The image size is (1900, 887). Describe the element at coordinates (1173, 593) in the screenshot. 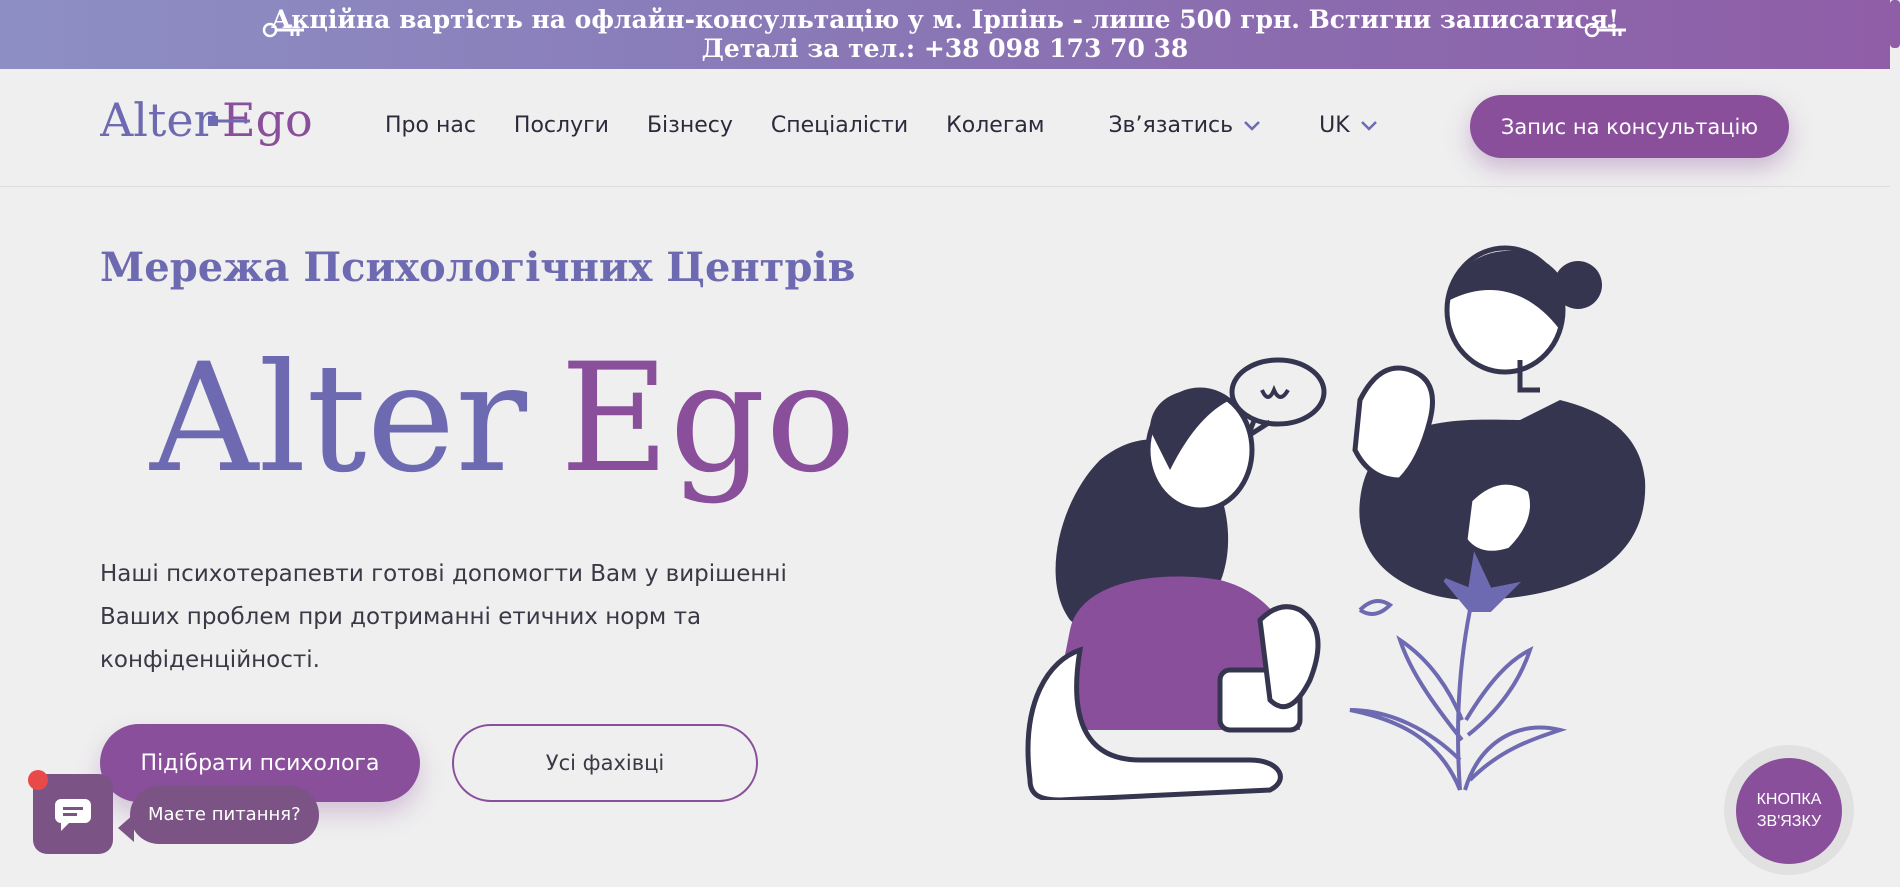

I see `sitting-woman-figure` at that location.